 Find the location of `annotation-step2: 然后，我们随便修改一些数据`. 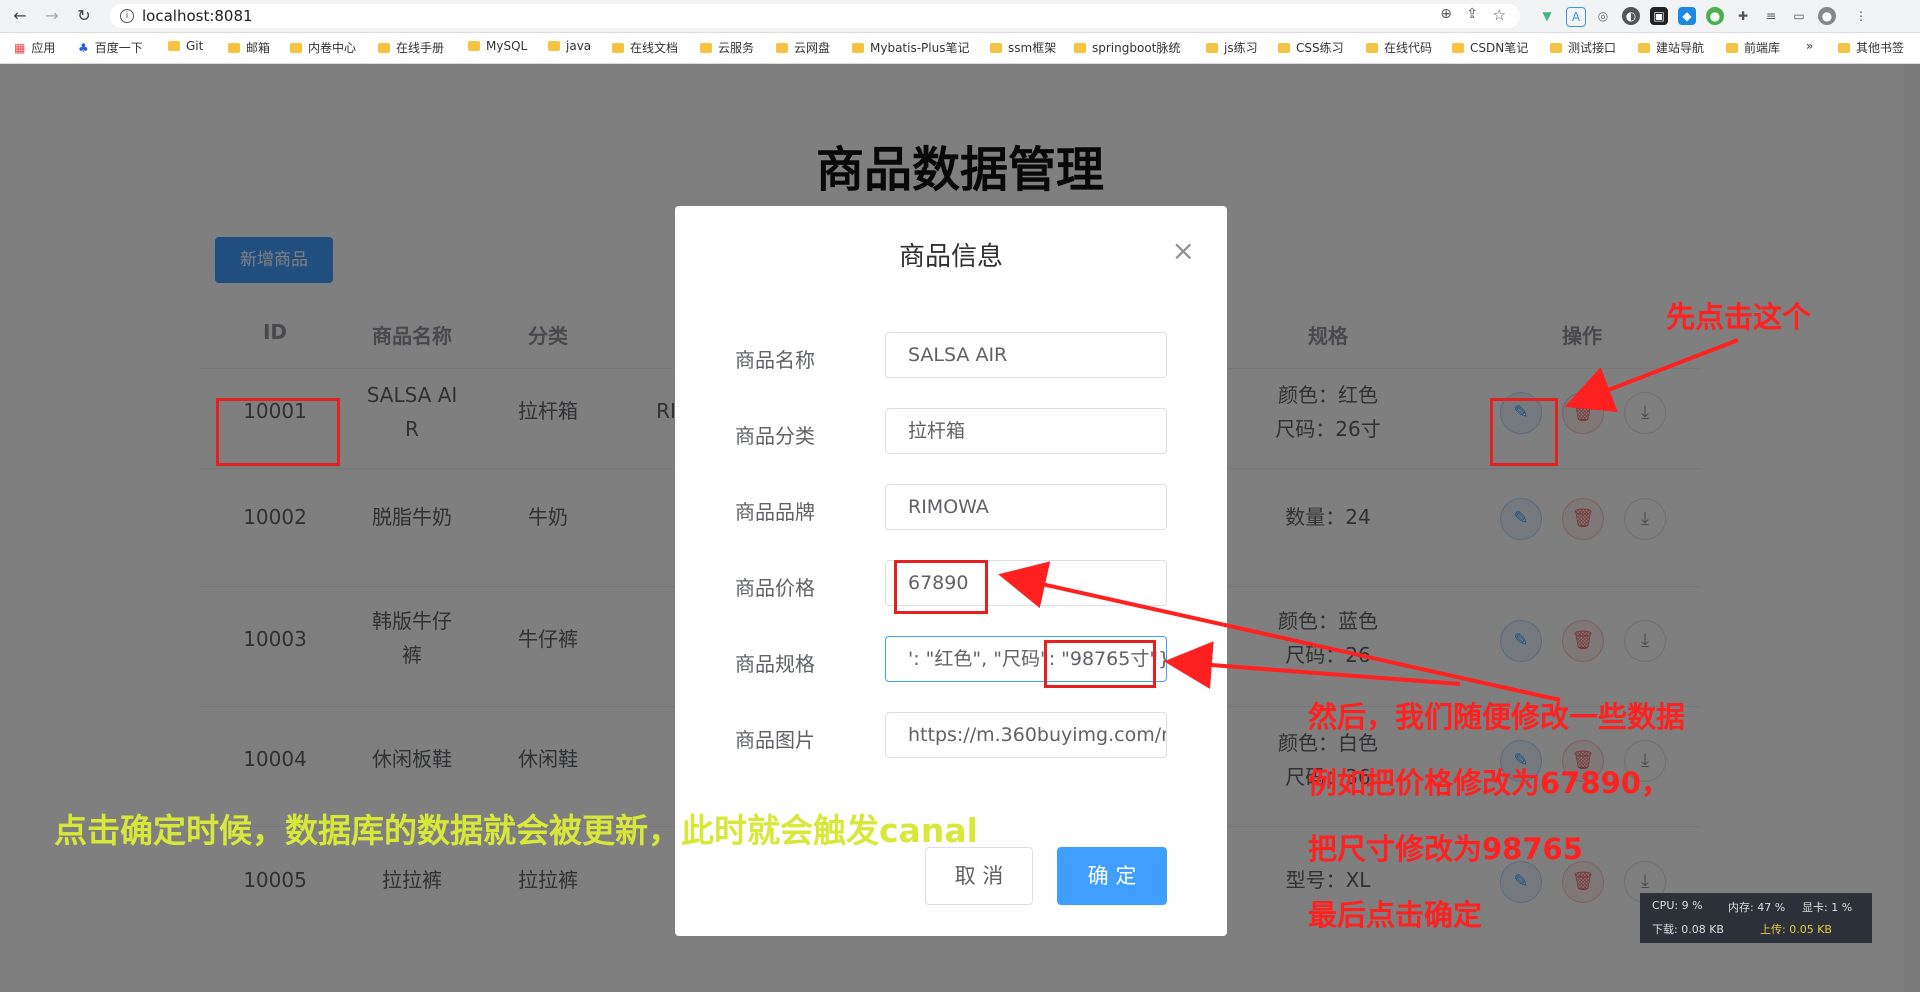

annotation-step2: 然后，我们随便修改一些数据 is located at coordinates (1497, 717).